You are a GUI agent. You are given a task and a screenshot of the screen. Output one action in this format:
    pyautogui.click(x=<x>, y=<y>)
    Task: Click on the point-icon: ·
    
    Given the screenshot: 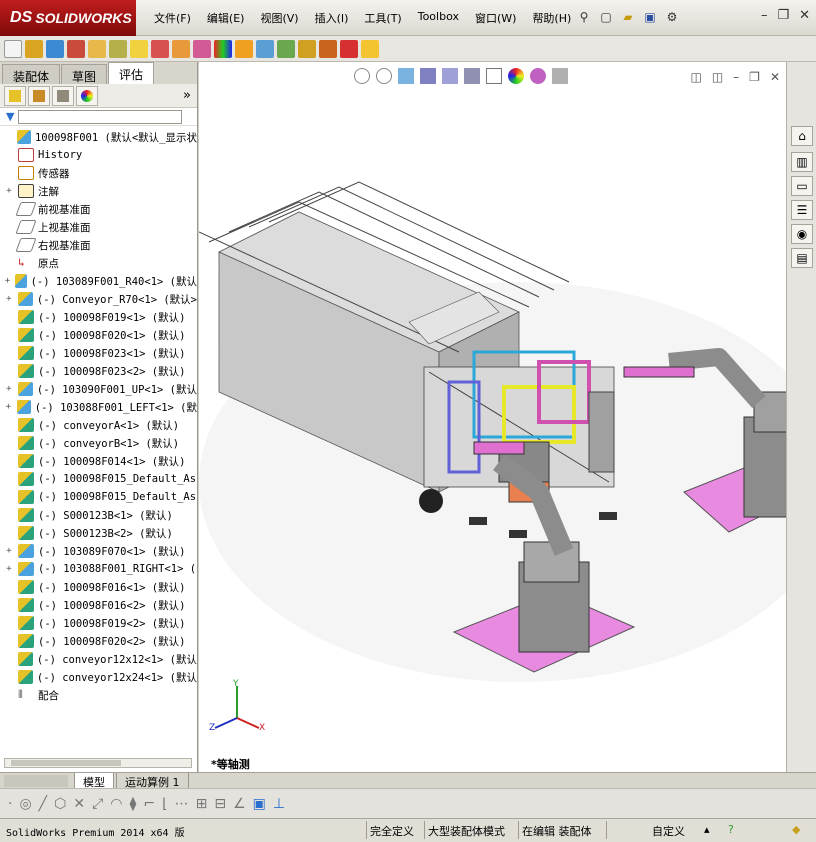 What is the action you would take?
    pyautogui.click(x=10, y=804)
    